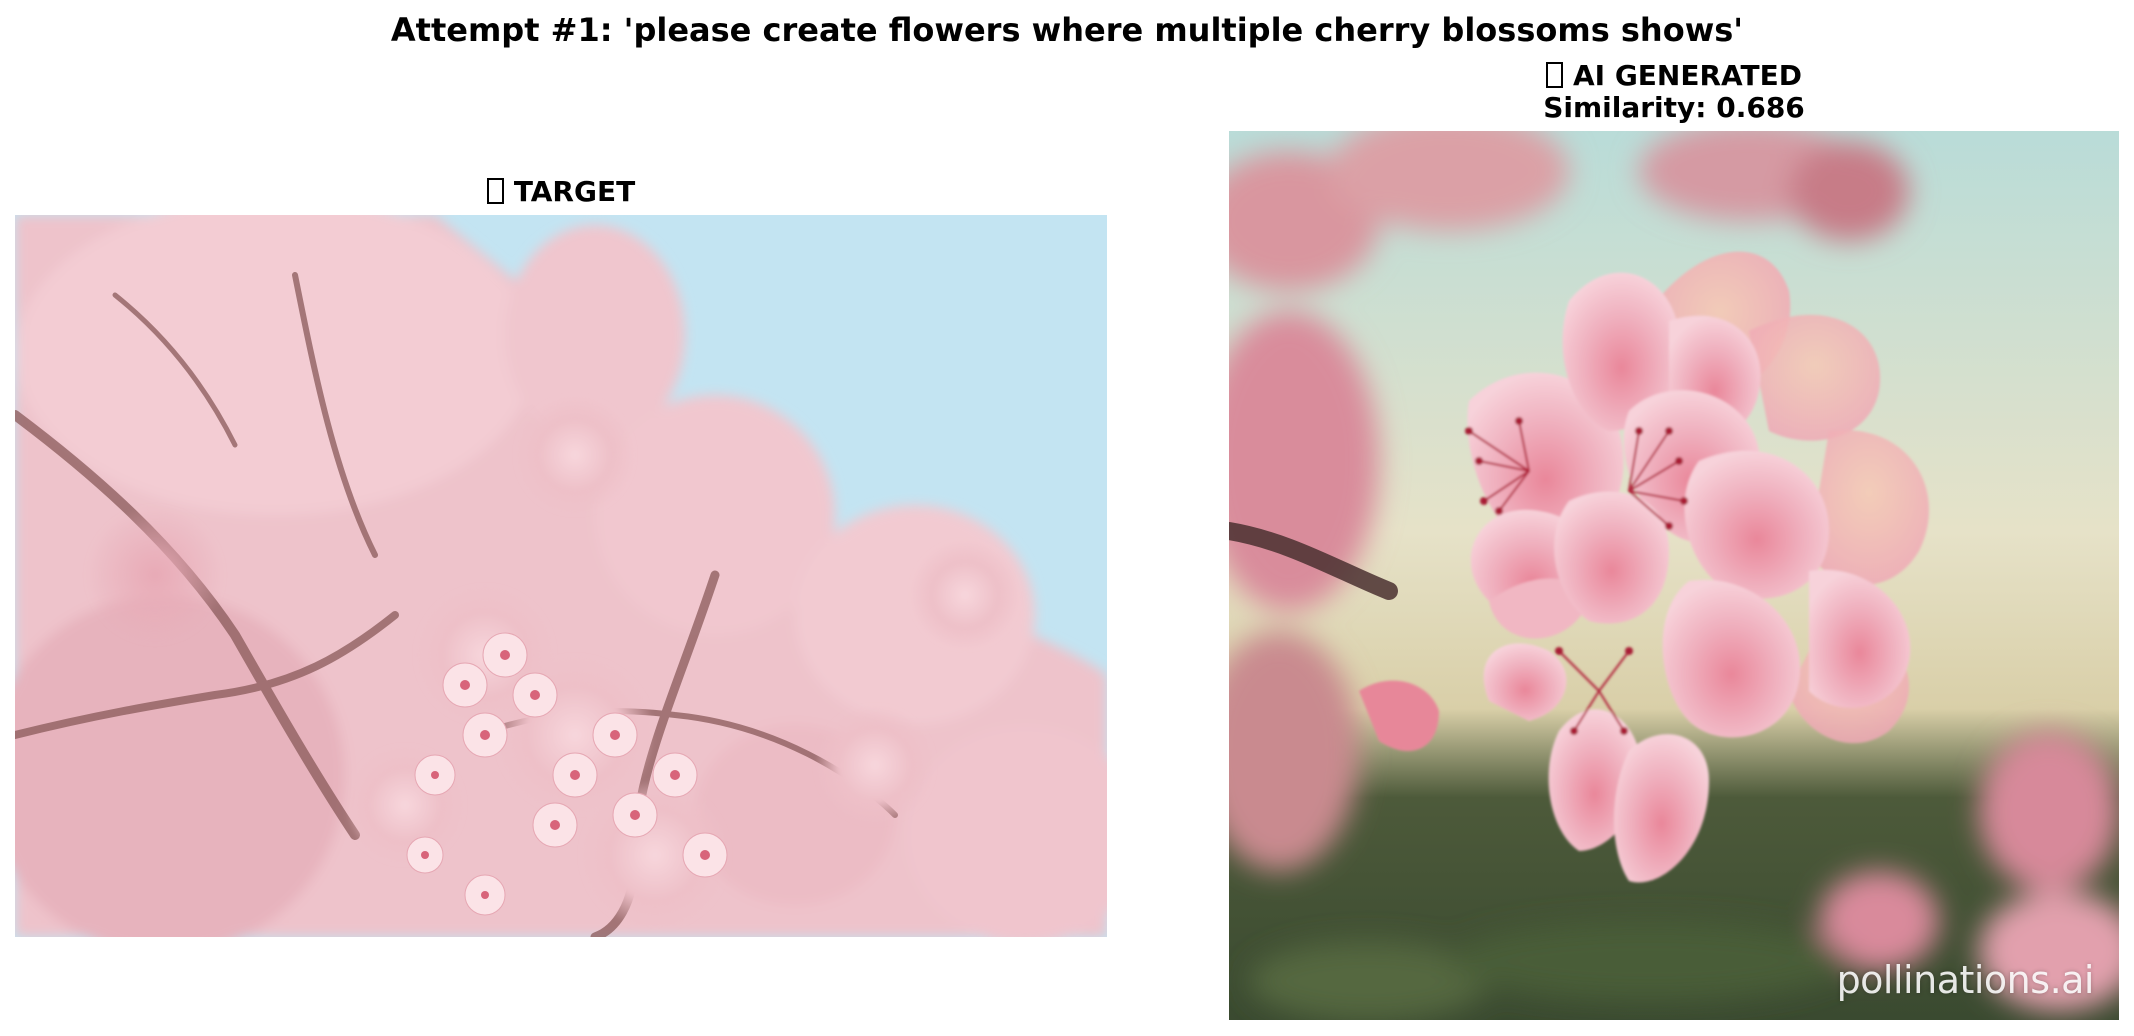  Describe the element at coordinates (495, 191) in the screenshot. I see `target-icon` at that location.